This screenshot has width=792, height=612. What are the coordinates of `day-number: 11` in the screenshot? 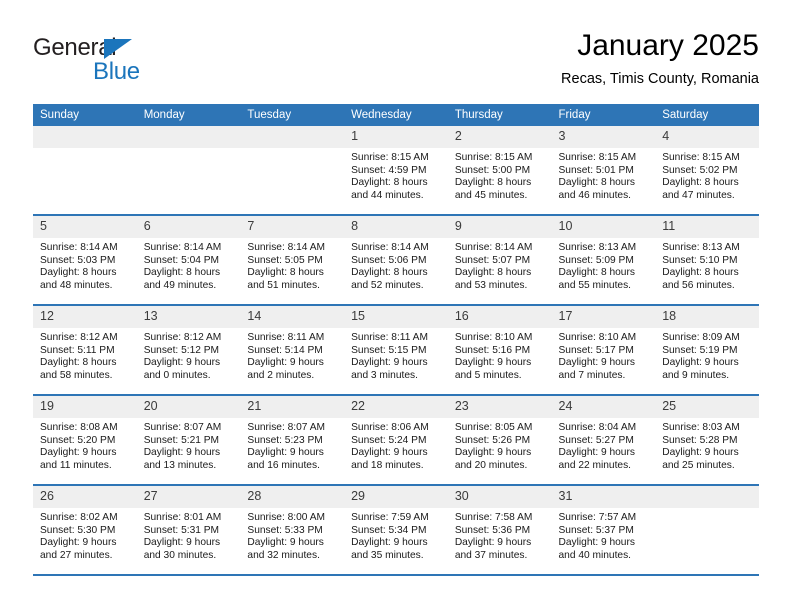 It's located at (707, 227).